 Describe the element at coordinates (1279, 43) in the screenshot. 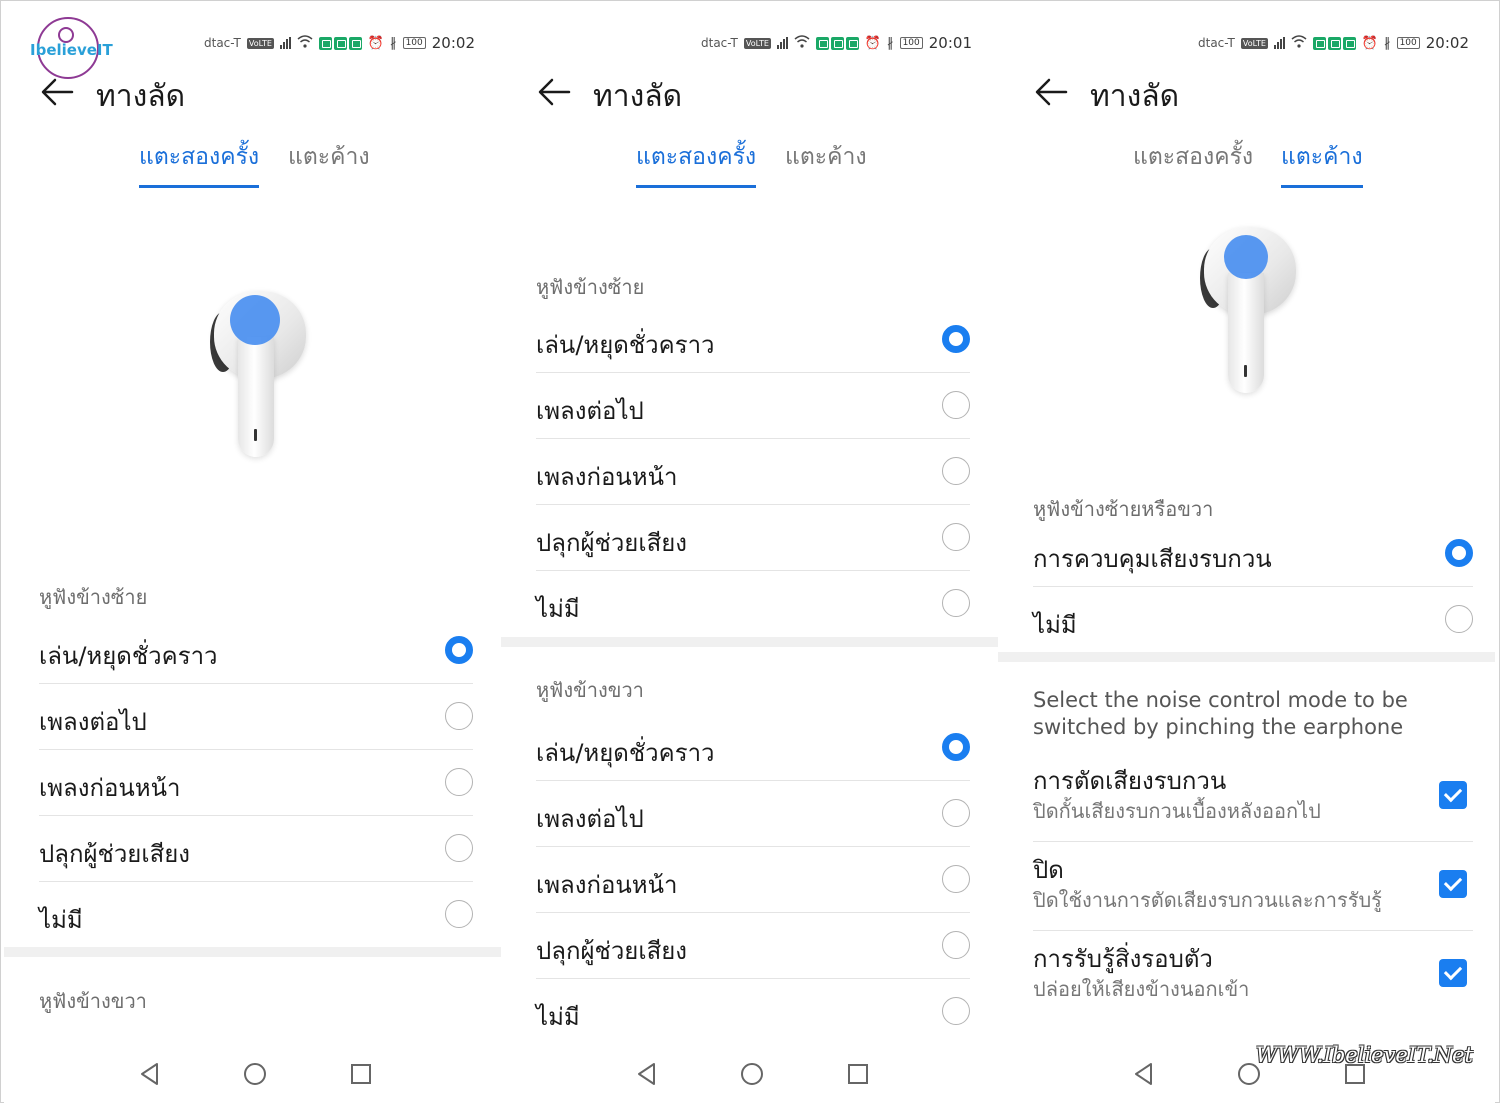

I see `signal-icon` at that location.